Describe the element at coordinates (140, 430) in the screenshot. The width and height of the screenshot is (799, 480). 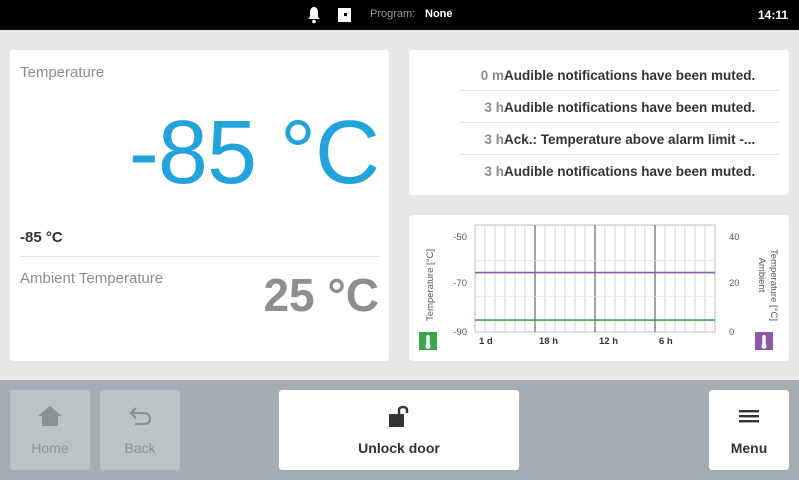
I see `back-button: Back` at that location.